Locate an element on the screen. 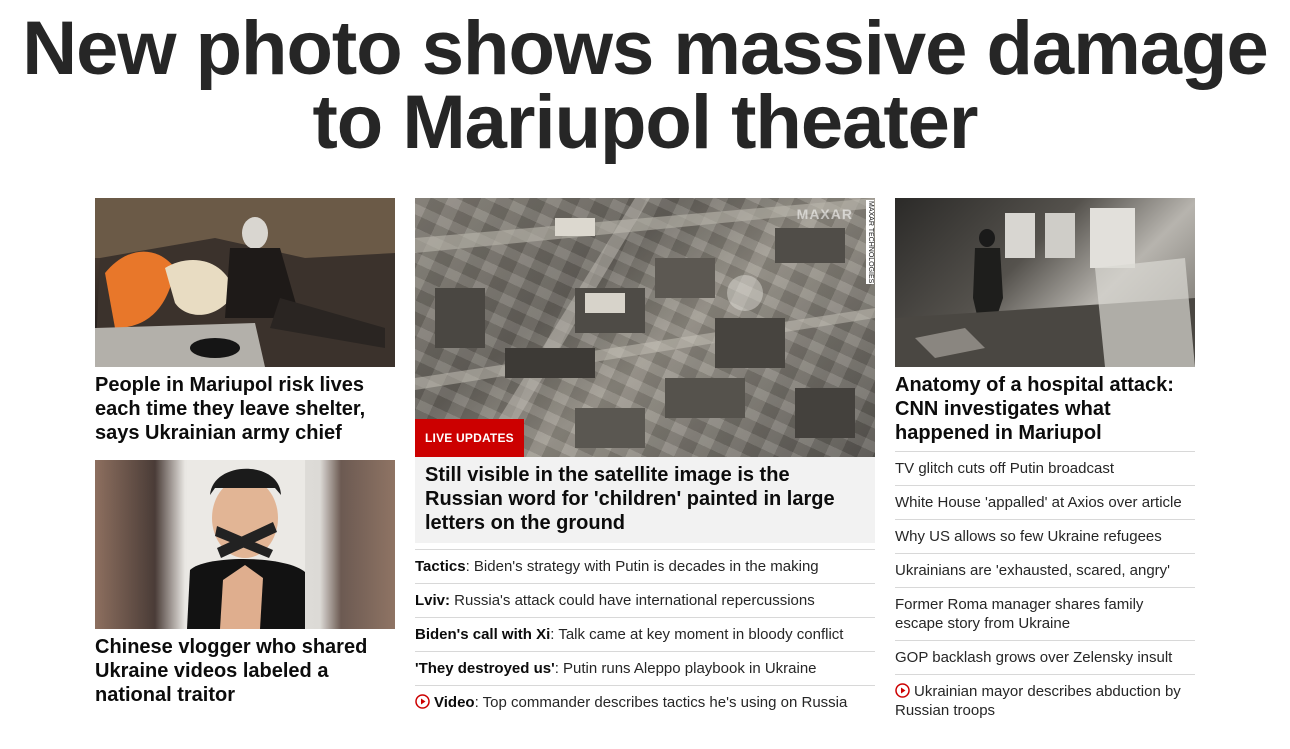 The image size is (1290, 749). maxar-watermark: MAXAR is located at coordinates (824, 214).